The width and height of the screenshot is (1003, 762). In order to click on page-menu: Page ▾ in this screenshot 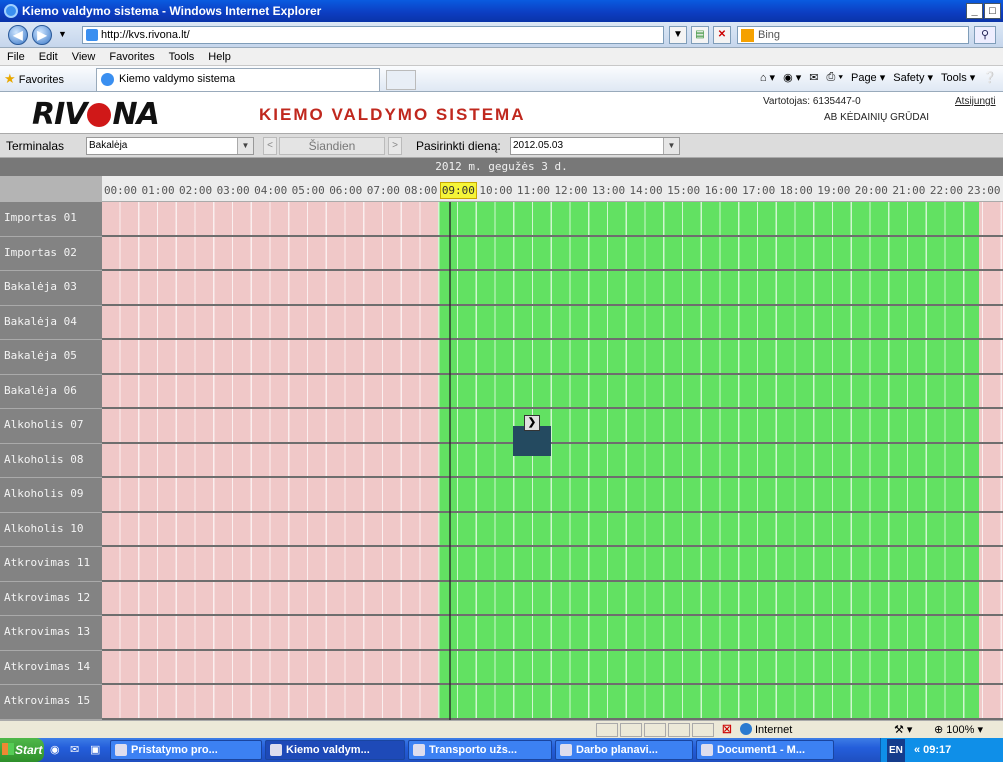, I will do `click(868, 77)`.